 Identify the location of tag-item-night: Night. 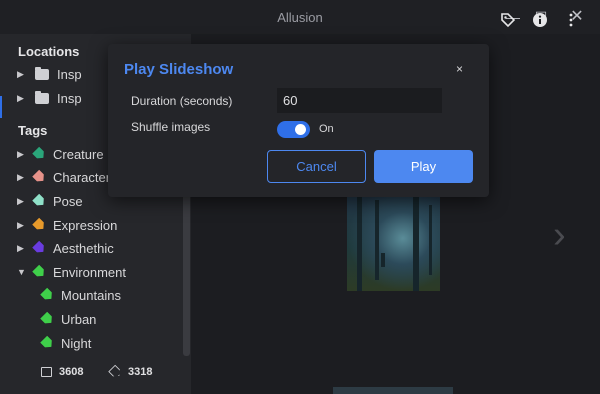
(64, 343).